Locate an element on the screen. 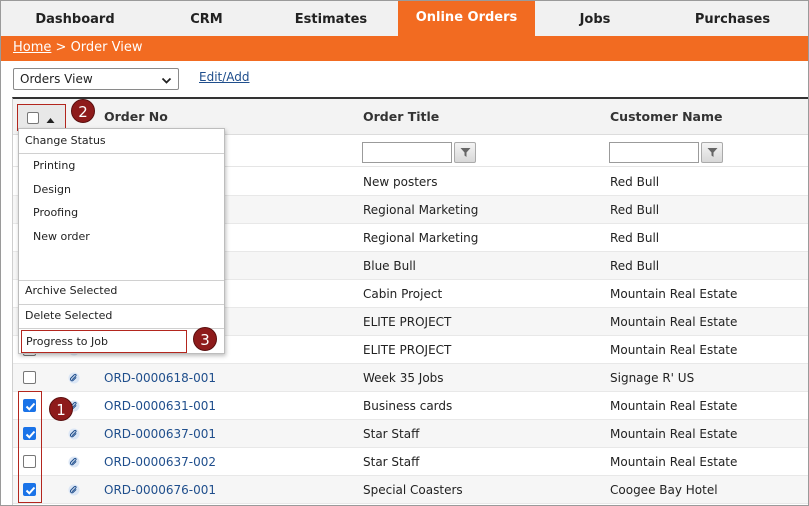 This screenshot has height=506, width=809. column-header-customer-name: Customer Name is located at coordinates (666, 116).